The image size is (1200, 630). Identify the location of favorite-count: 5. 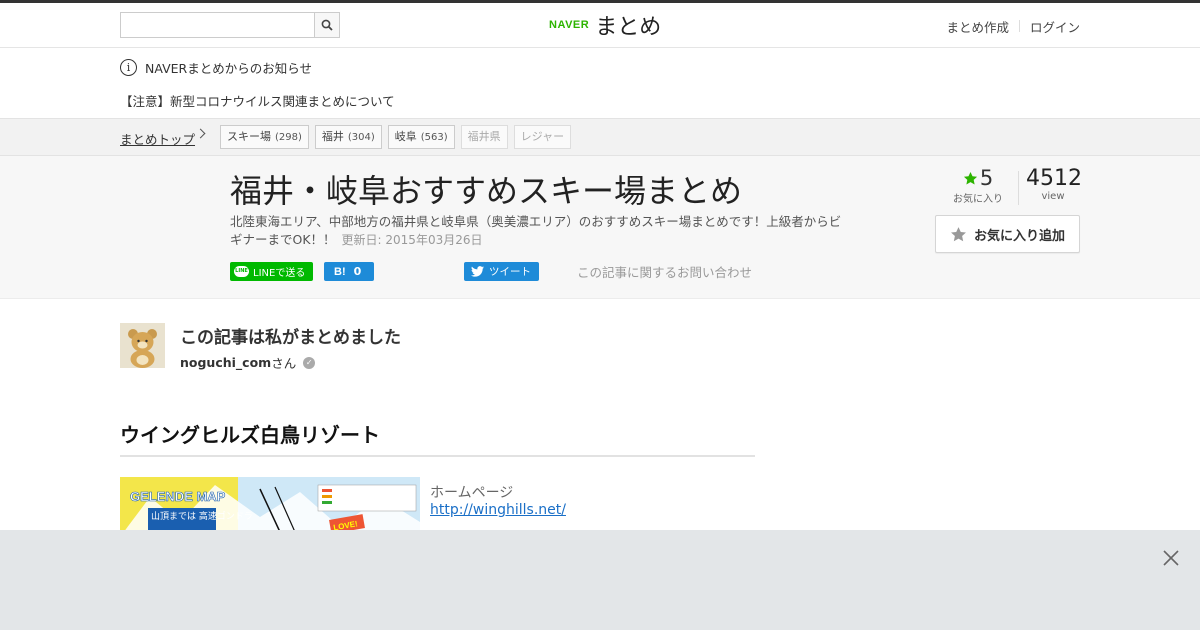
(986, 178).